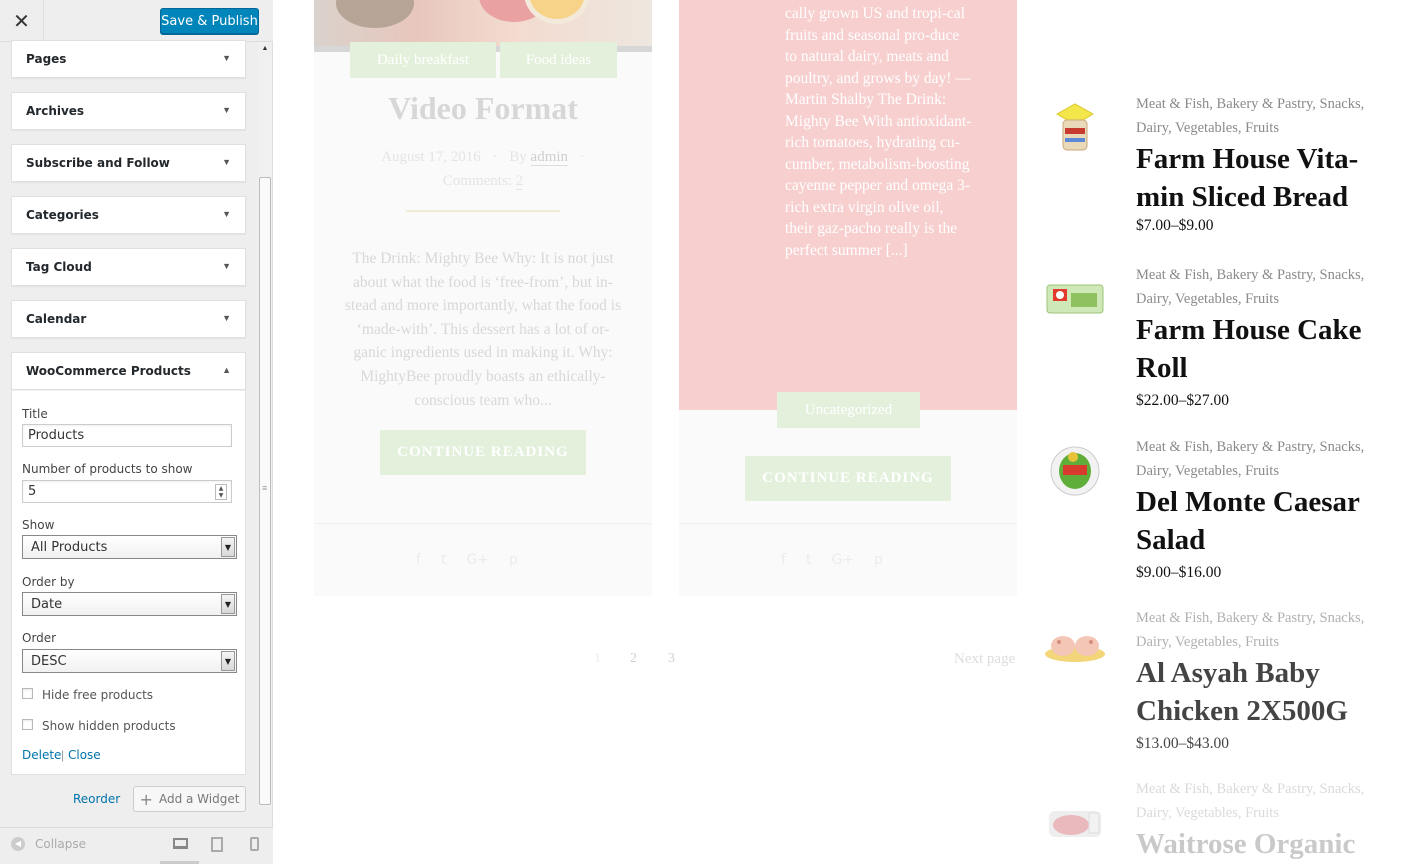 Image resolution: width=1419 pixels, height=864 pixels. I want to click on spinner-arrows-icon: ▲ ▼, so click(221, 492).